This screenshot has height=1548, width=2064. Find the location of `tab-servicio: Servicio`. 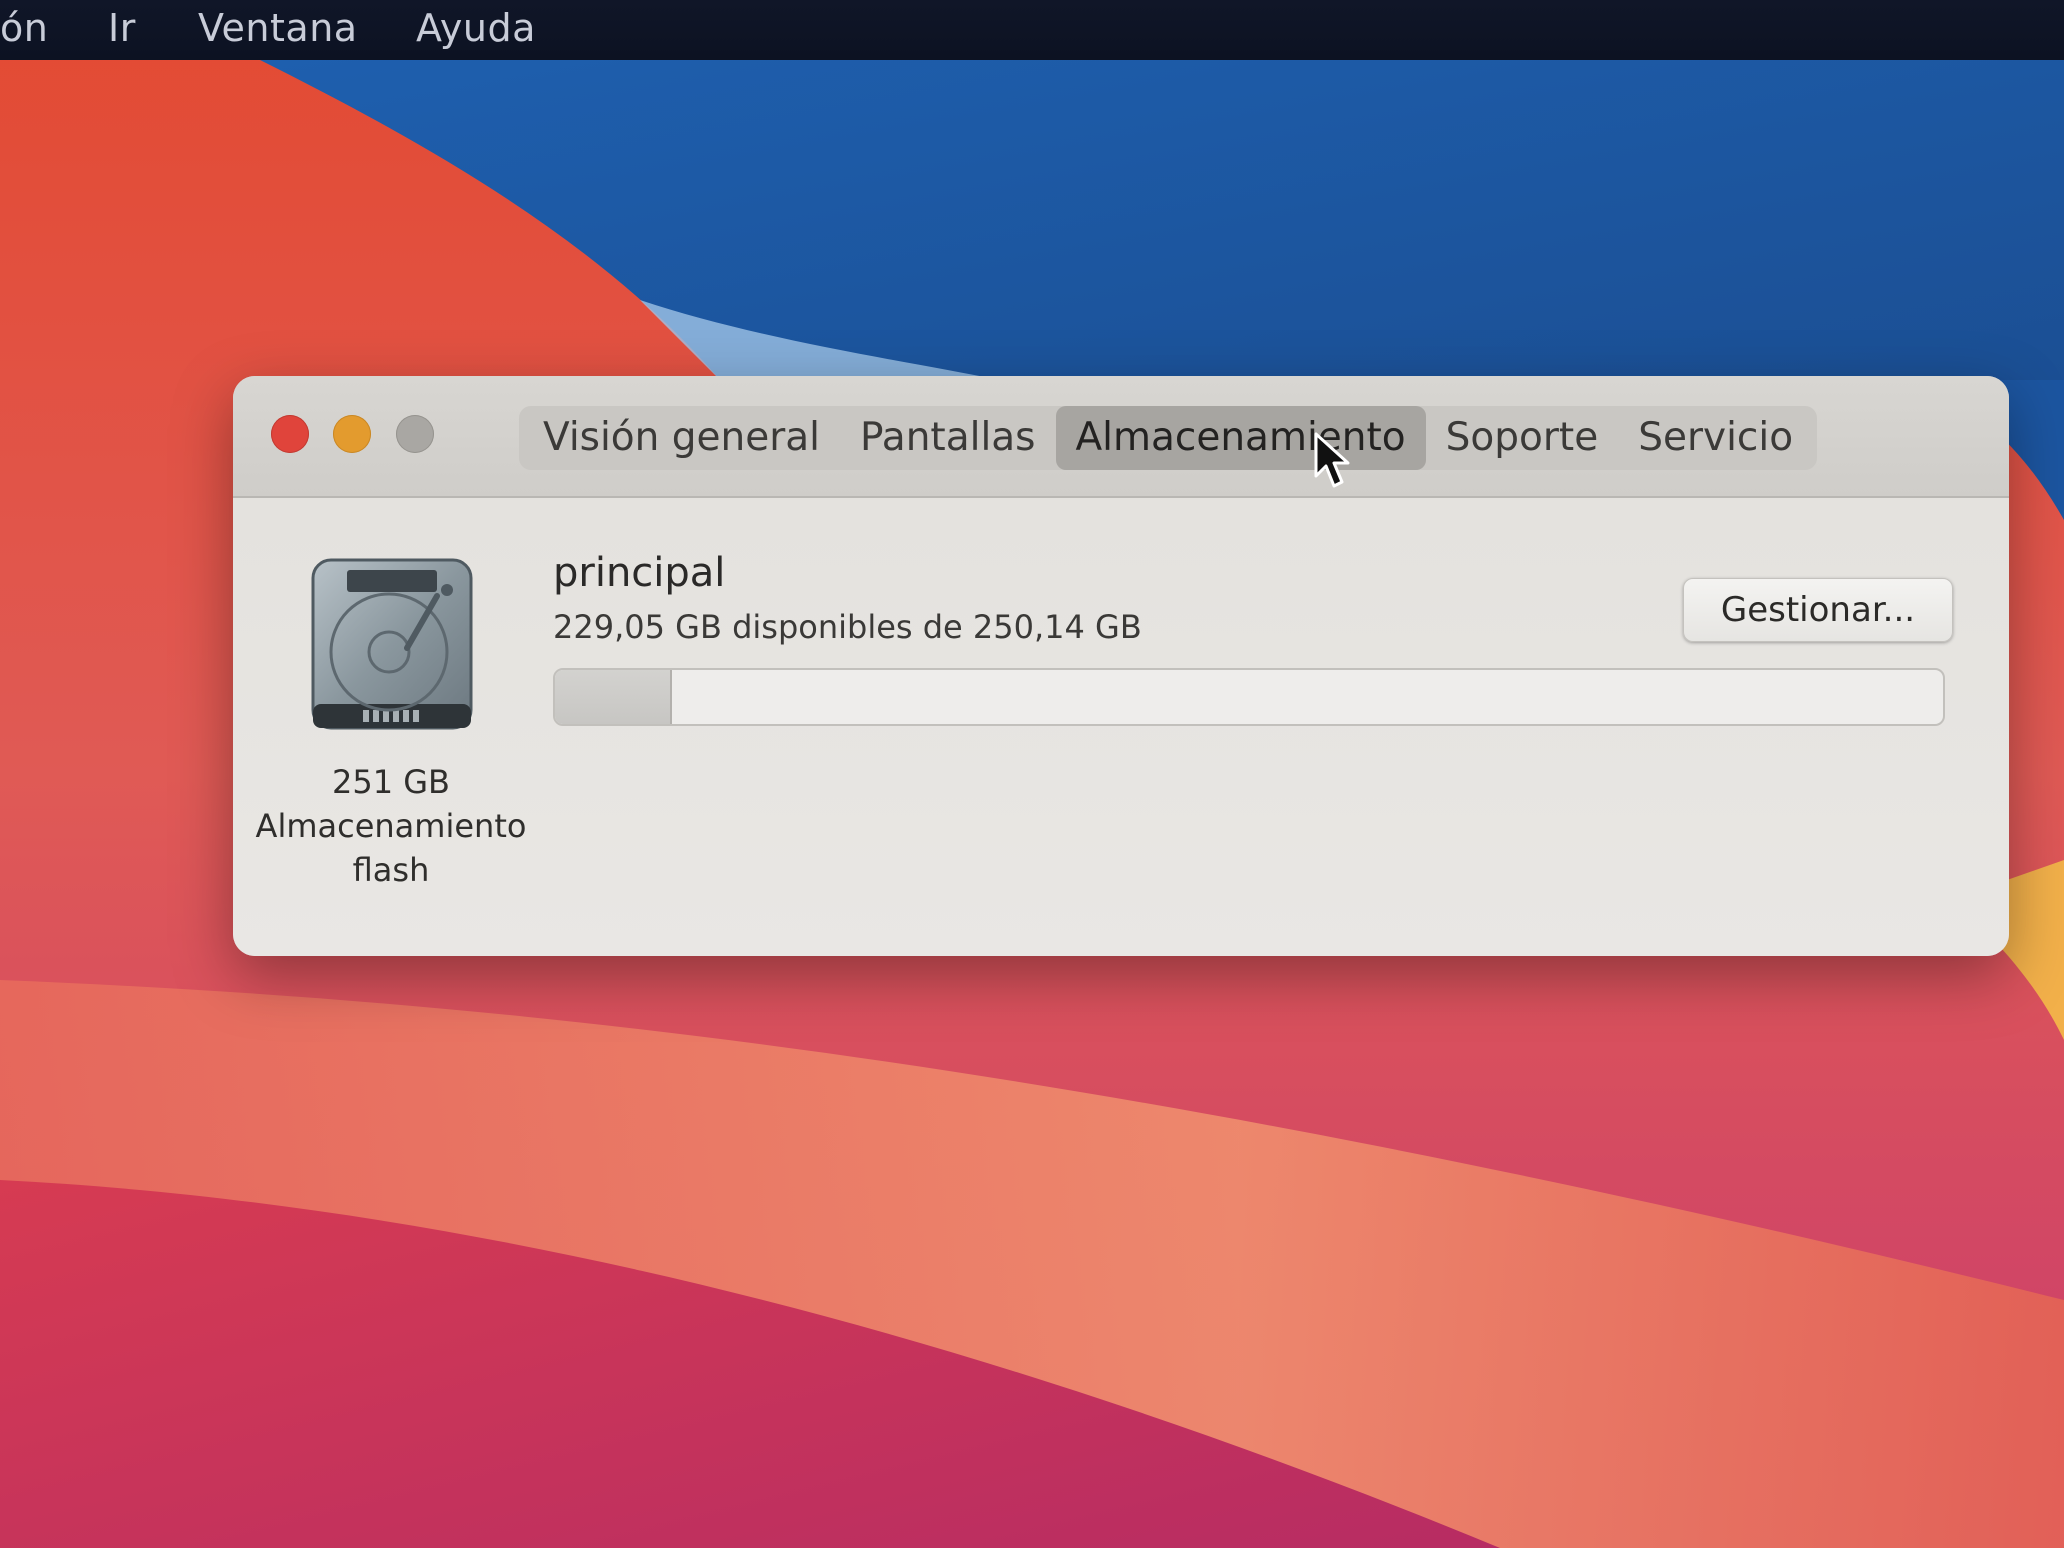

tab-servicio: Servicio is located at coordinates (1715, 438).